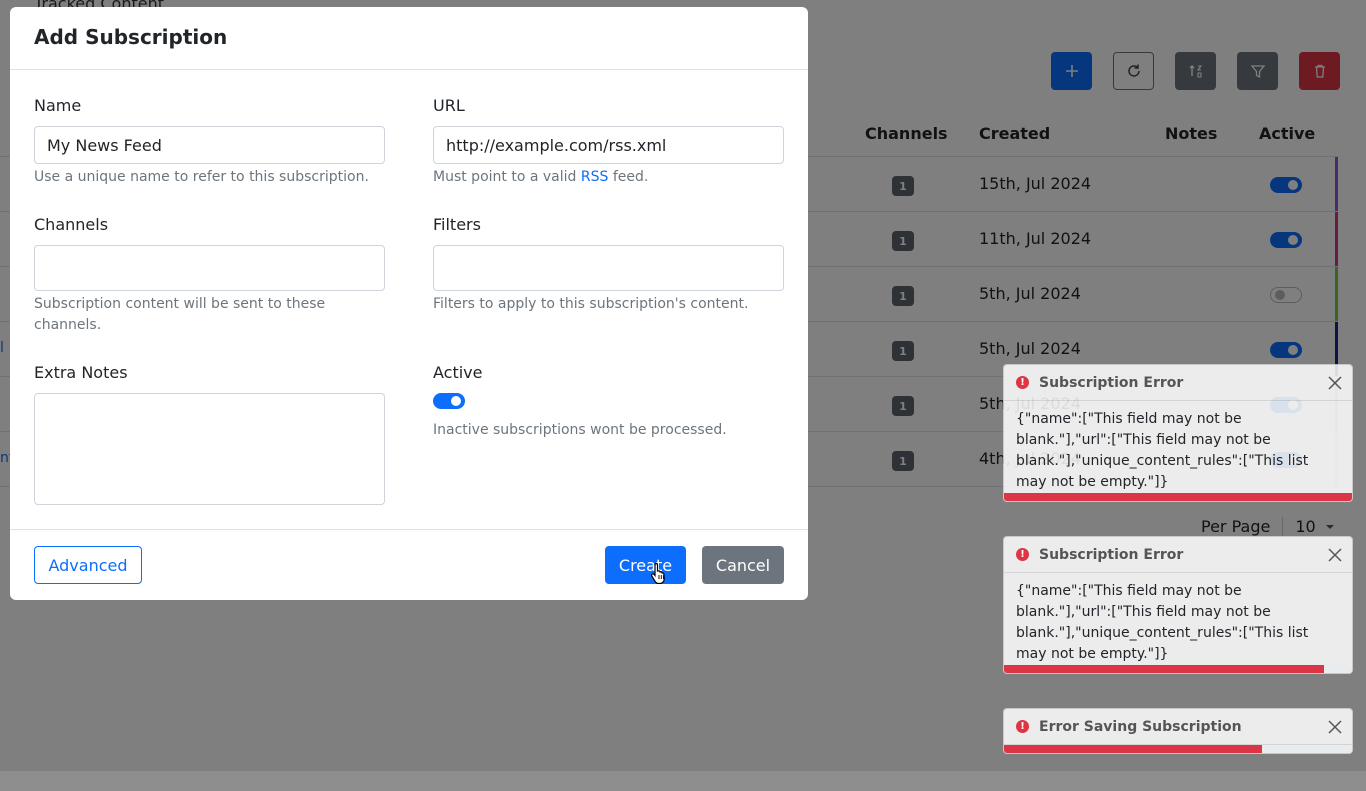 Image resolution: width=1366 pixels, height=791 pixels. I want to click on rss-link: RSS, so click(595, 177).